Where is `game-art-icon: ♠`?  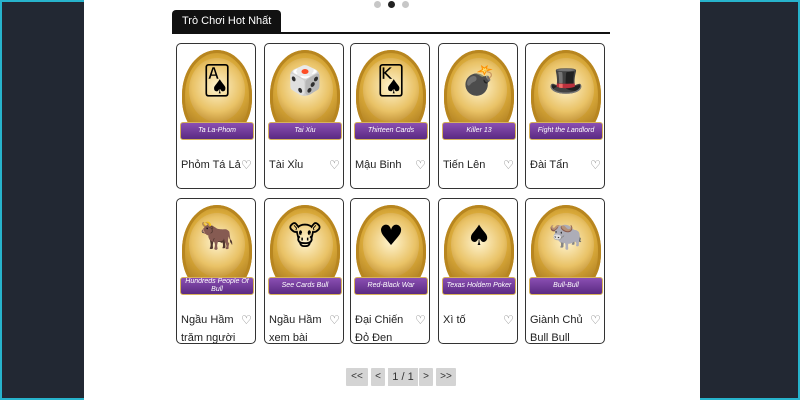 game-art-icon: ♠ is located at coordinates (479, 235).